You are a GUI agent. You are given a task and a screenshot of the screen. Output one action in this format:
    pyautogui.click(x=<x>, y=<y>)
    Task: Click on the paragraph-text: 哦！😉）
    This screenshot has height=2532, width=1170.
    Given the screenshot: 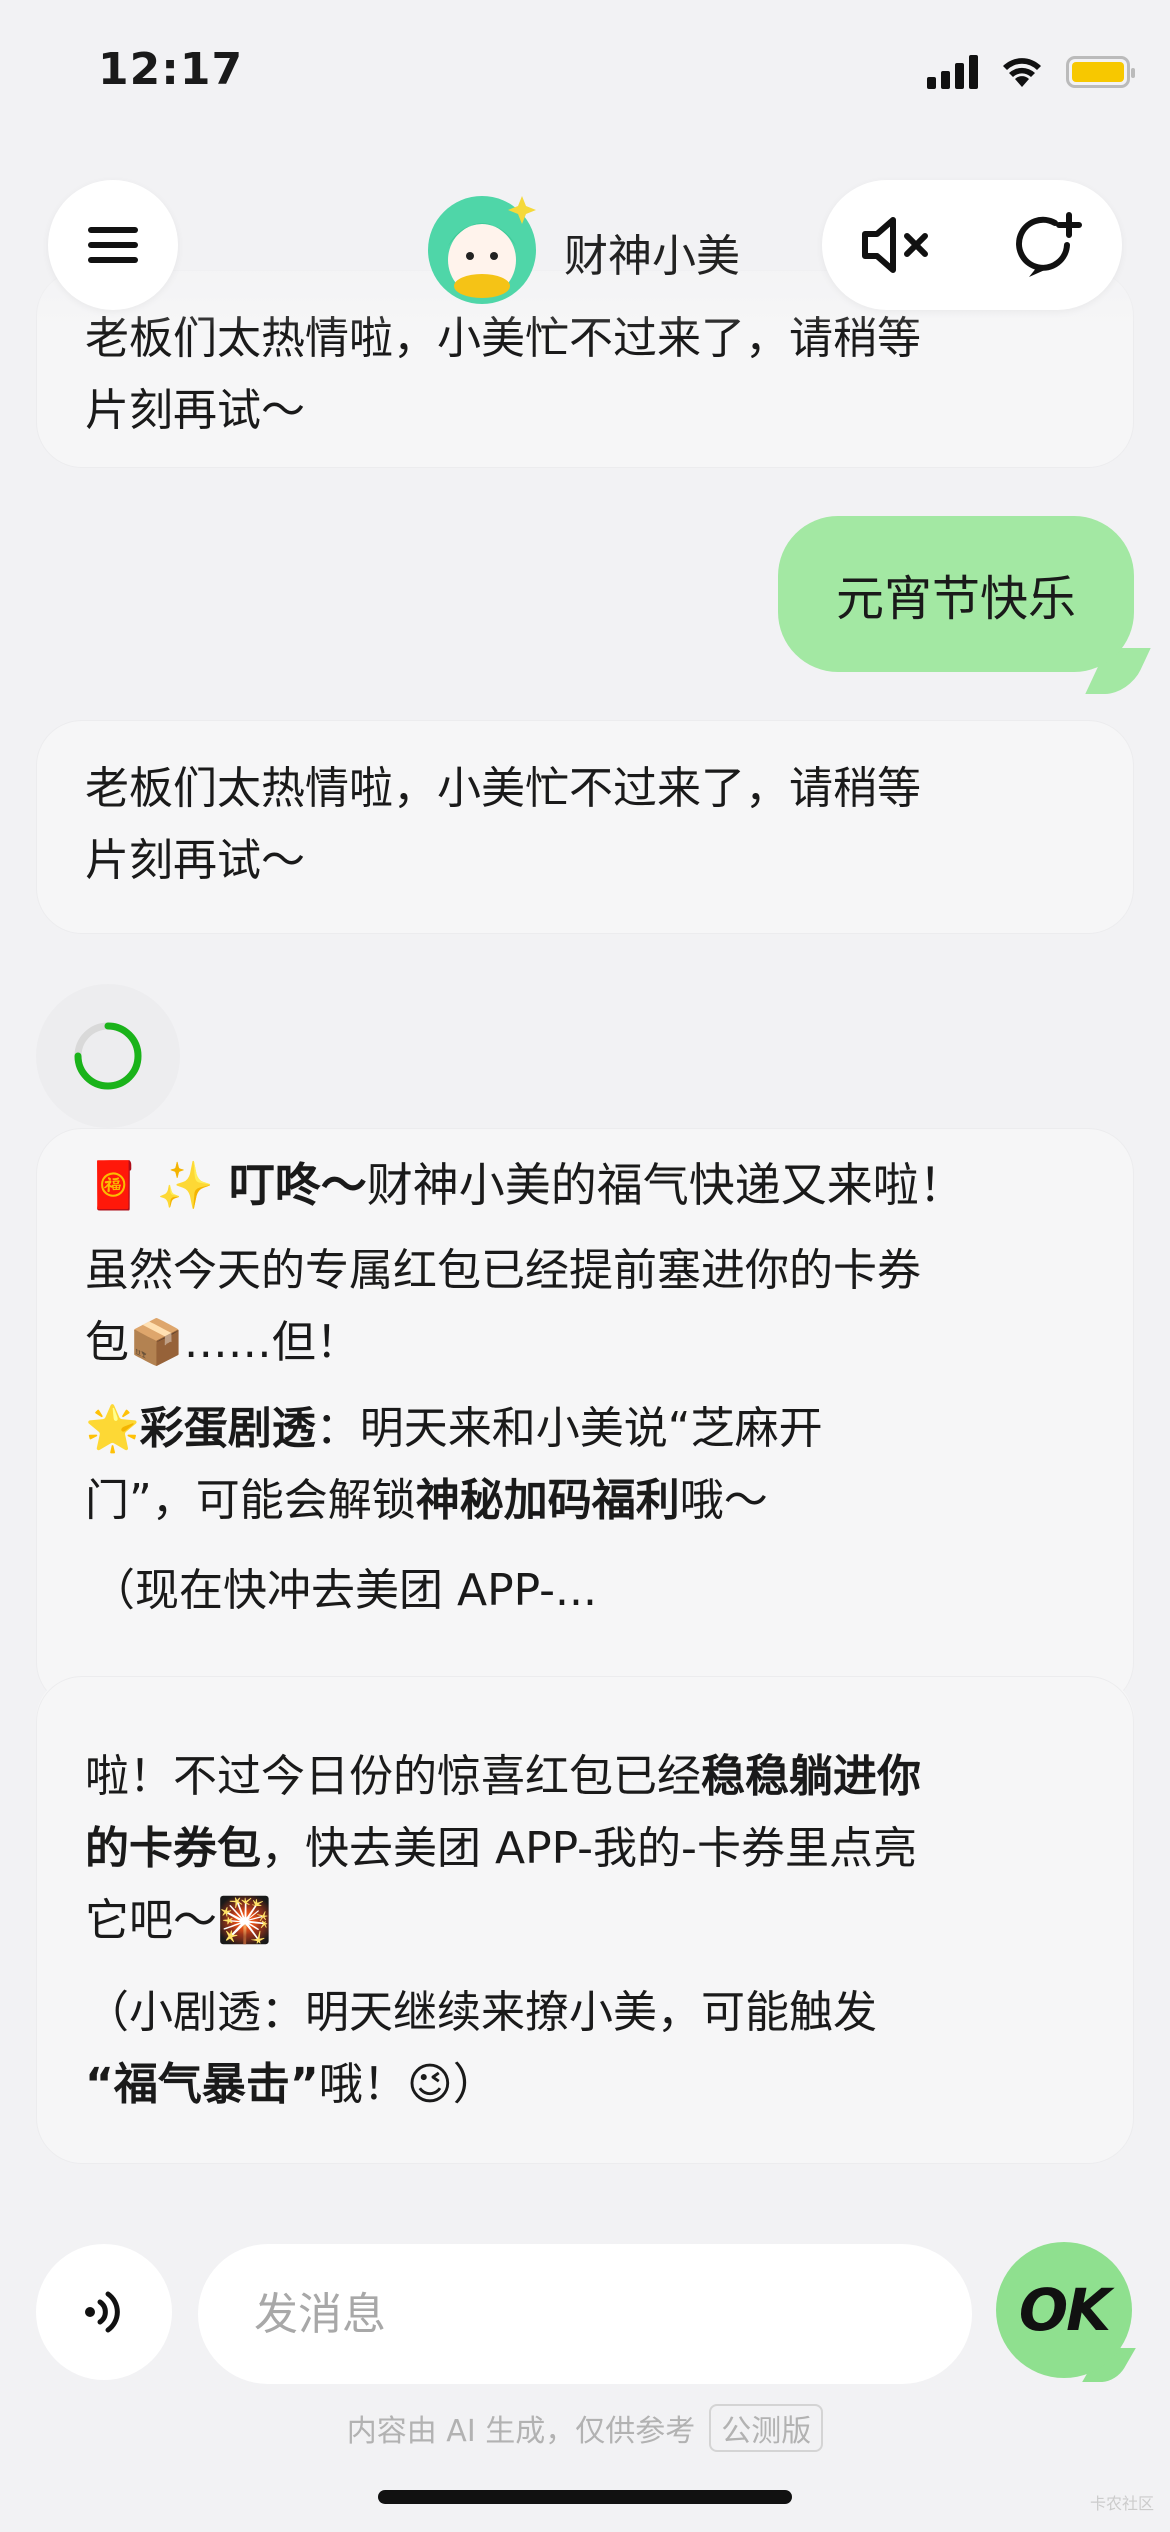 What is the action you would take?
    pyautogui.click(x=407, y=2084)
    